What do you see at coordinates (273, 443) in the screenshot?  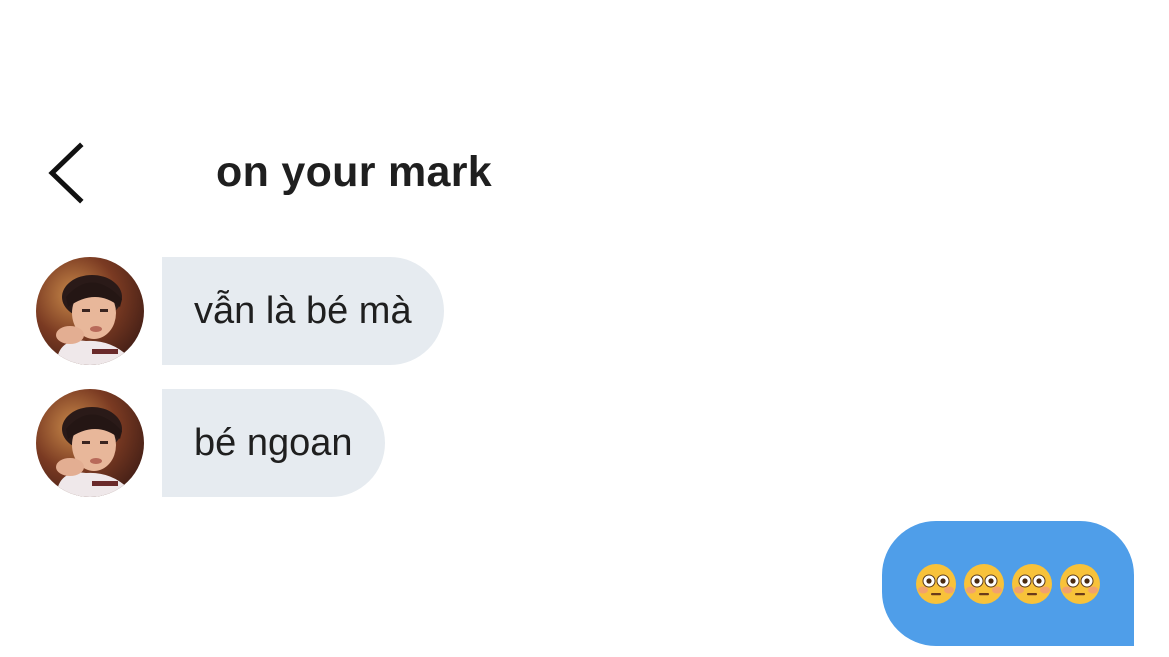 I see `message-bubble-incoming: bé ngoan` at bounding box center [273, 443].